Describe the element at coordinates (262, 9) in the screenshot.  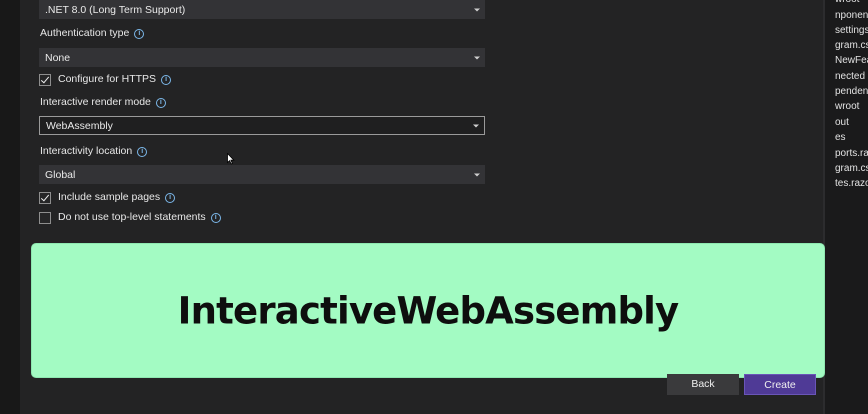
I see `framework-select: .NET 8.0 (Long Term Support)` at that location.